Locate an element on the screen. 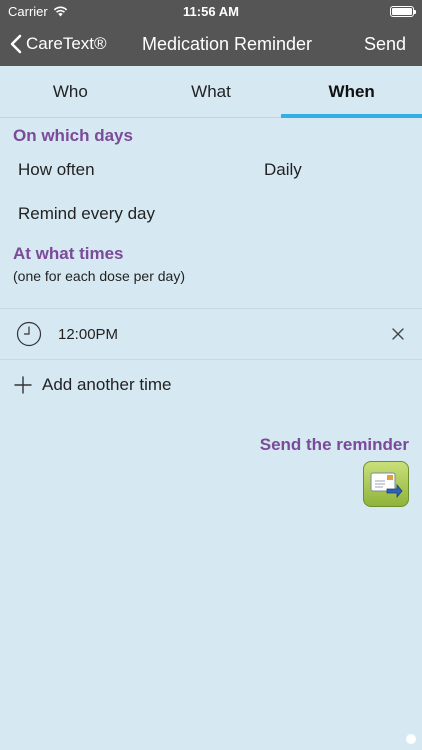 The width and height of the screenshot is (422, 750). time-entry-value: 12:00PM is located at coordinates (88, 334).